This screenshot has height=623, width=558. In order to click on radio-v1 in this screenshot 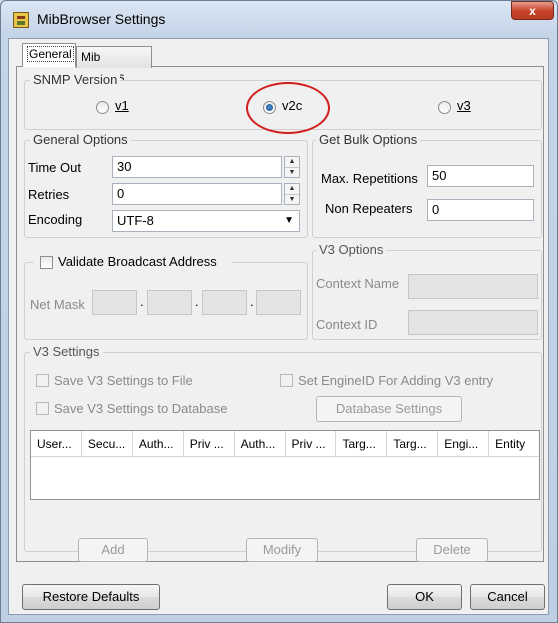, I will do `click(102, 107)`.